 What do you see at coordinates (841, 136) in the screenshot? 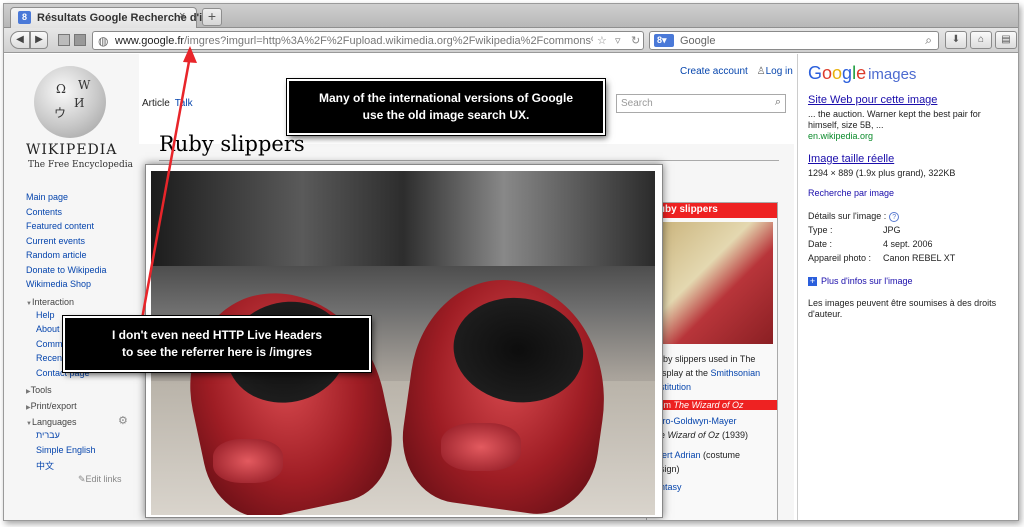
I see `site-url: en.wikipedia.org` at bounding box center [841, 136].